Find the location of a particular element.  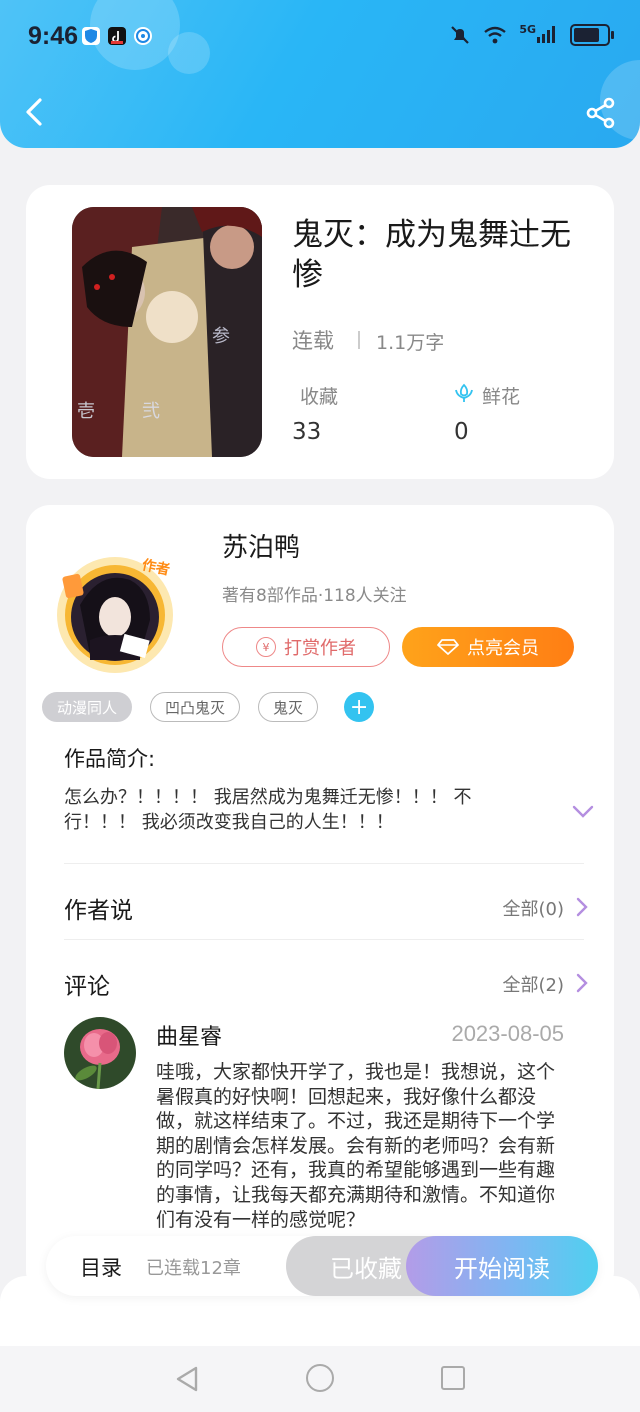

commenter-avatar-art is located at coordinates (100, 1053).